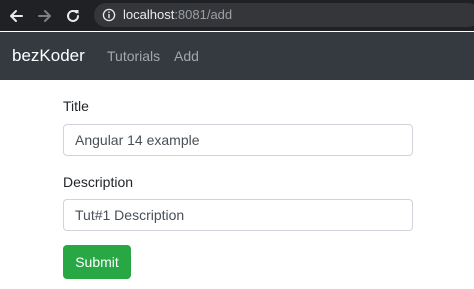 The height and width of the screenshot is (289, 474). What do you see at coordinates (97, 262) in the screenshot?
I see `submit-button: Submit` at bounding box center [97, 262].